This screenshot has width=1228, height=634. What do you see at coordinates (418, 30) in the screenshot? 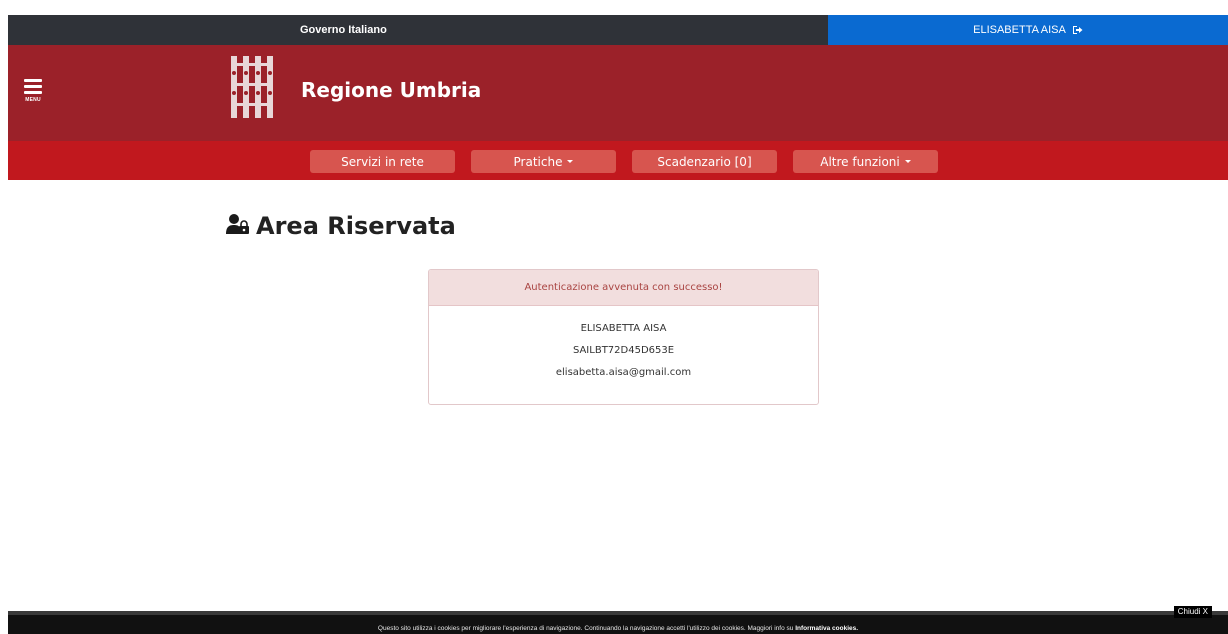
I see `government-section: Governo Italiano` at bounding box center [418, 30].